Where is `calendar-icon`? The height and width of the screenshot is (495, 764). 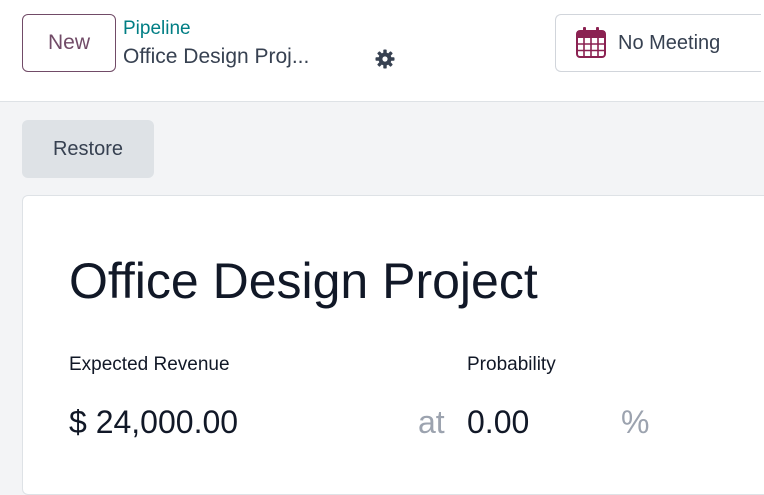 calendar-icon is located at coordinates (591, 43).